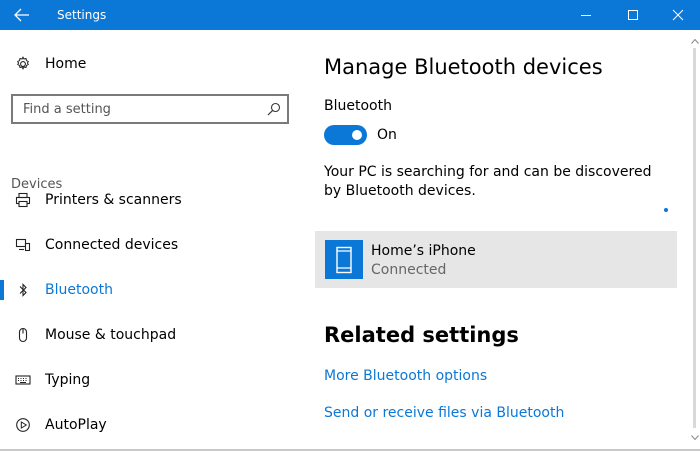 This screenshot has height=451, width=700. Describe the element at coordinates (76, 425) in the screenshot. I see `sidebar-item-label: AutoPlay` at that location.